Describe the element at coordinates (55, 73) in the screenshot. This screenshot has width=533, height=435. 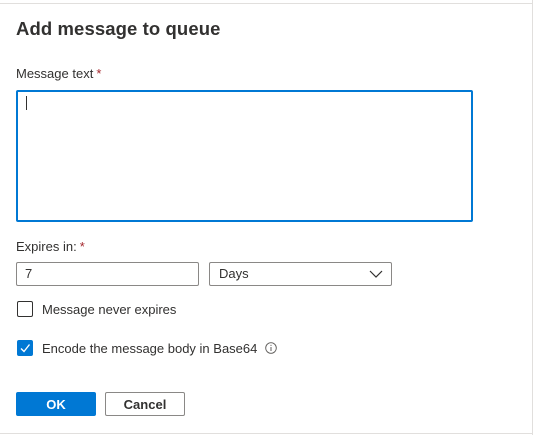
I see `message-text-label: Message text` at that location.